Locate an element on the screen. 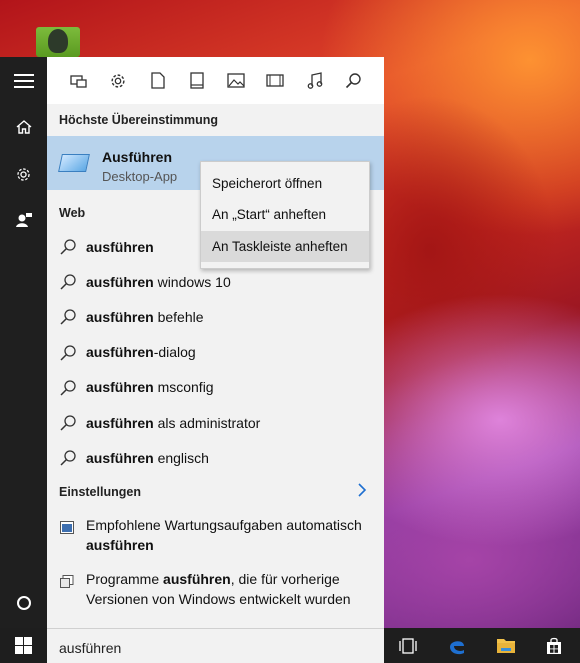 This screenshot has height=663, width=580. filter-toolbar is located at coordinates (215, 80).